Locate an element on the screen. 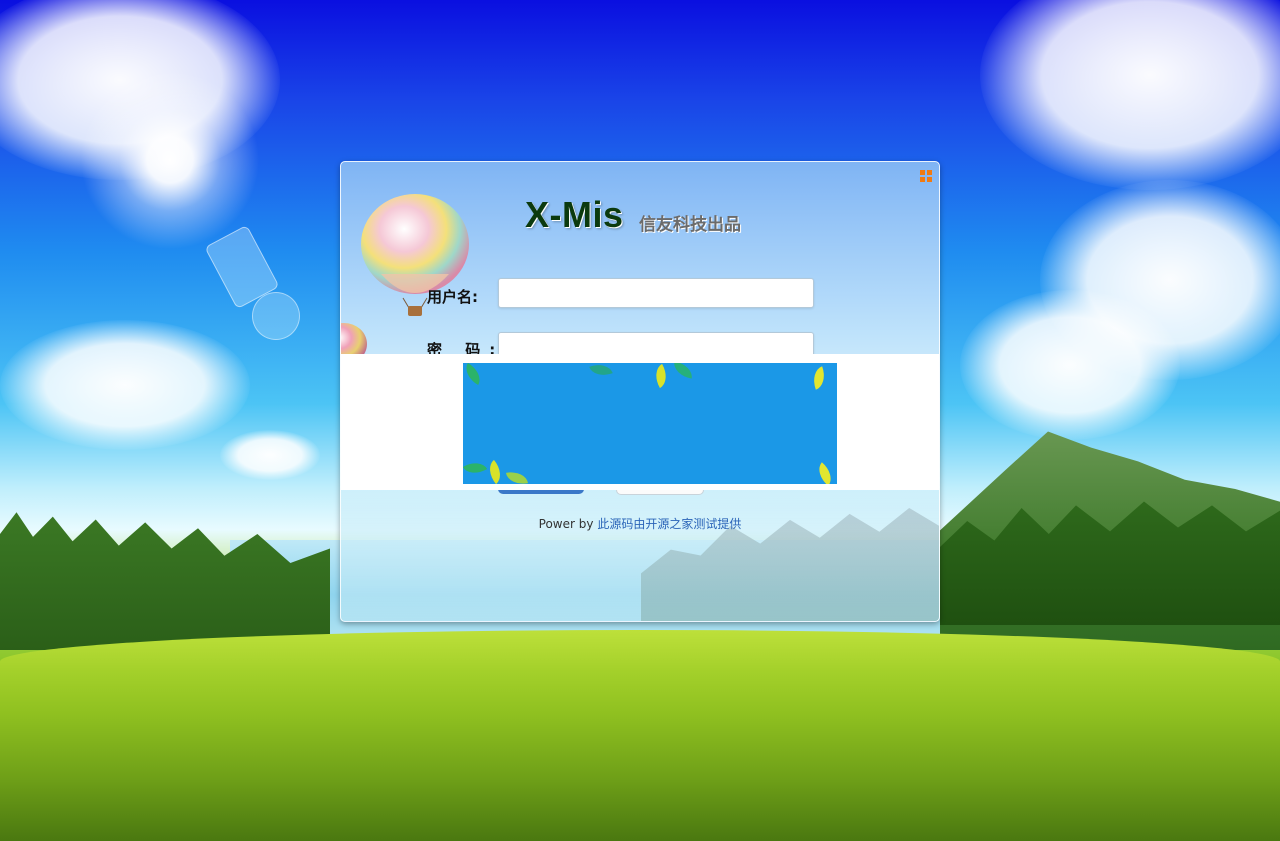  lens-flare is located at coordinates (276, 316).